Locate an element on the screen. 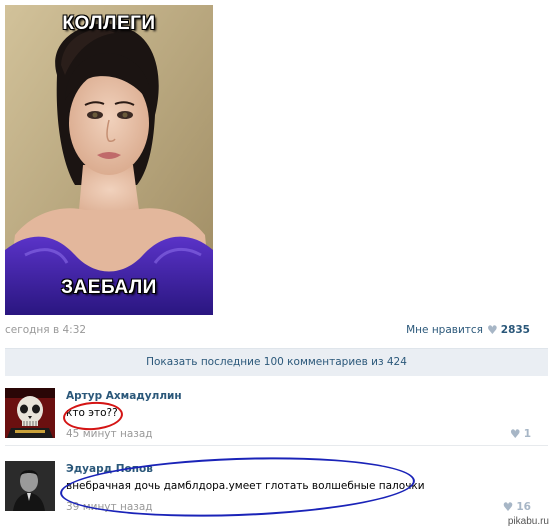  post-like-button: Мне нравится ♥ 2835 is located at coordinates (468, 330).